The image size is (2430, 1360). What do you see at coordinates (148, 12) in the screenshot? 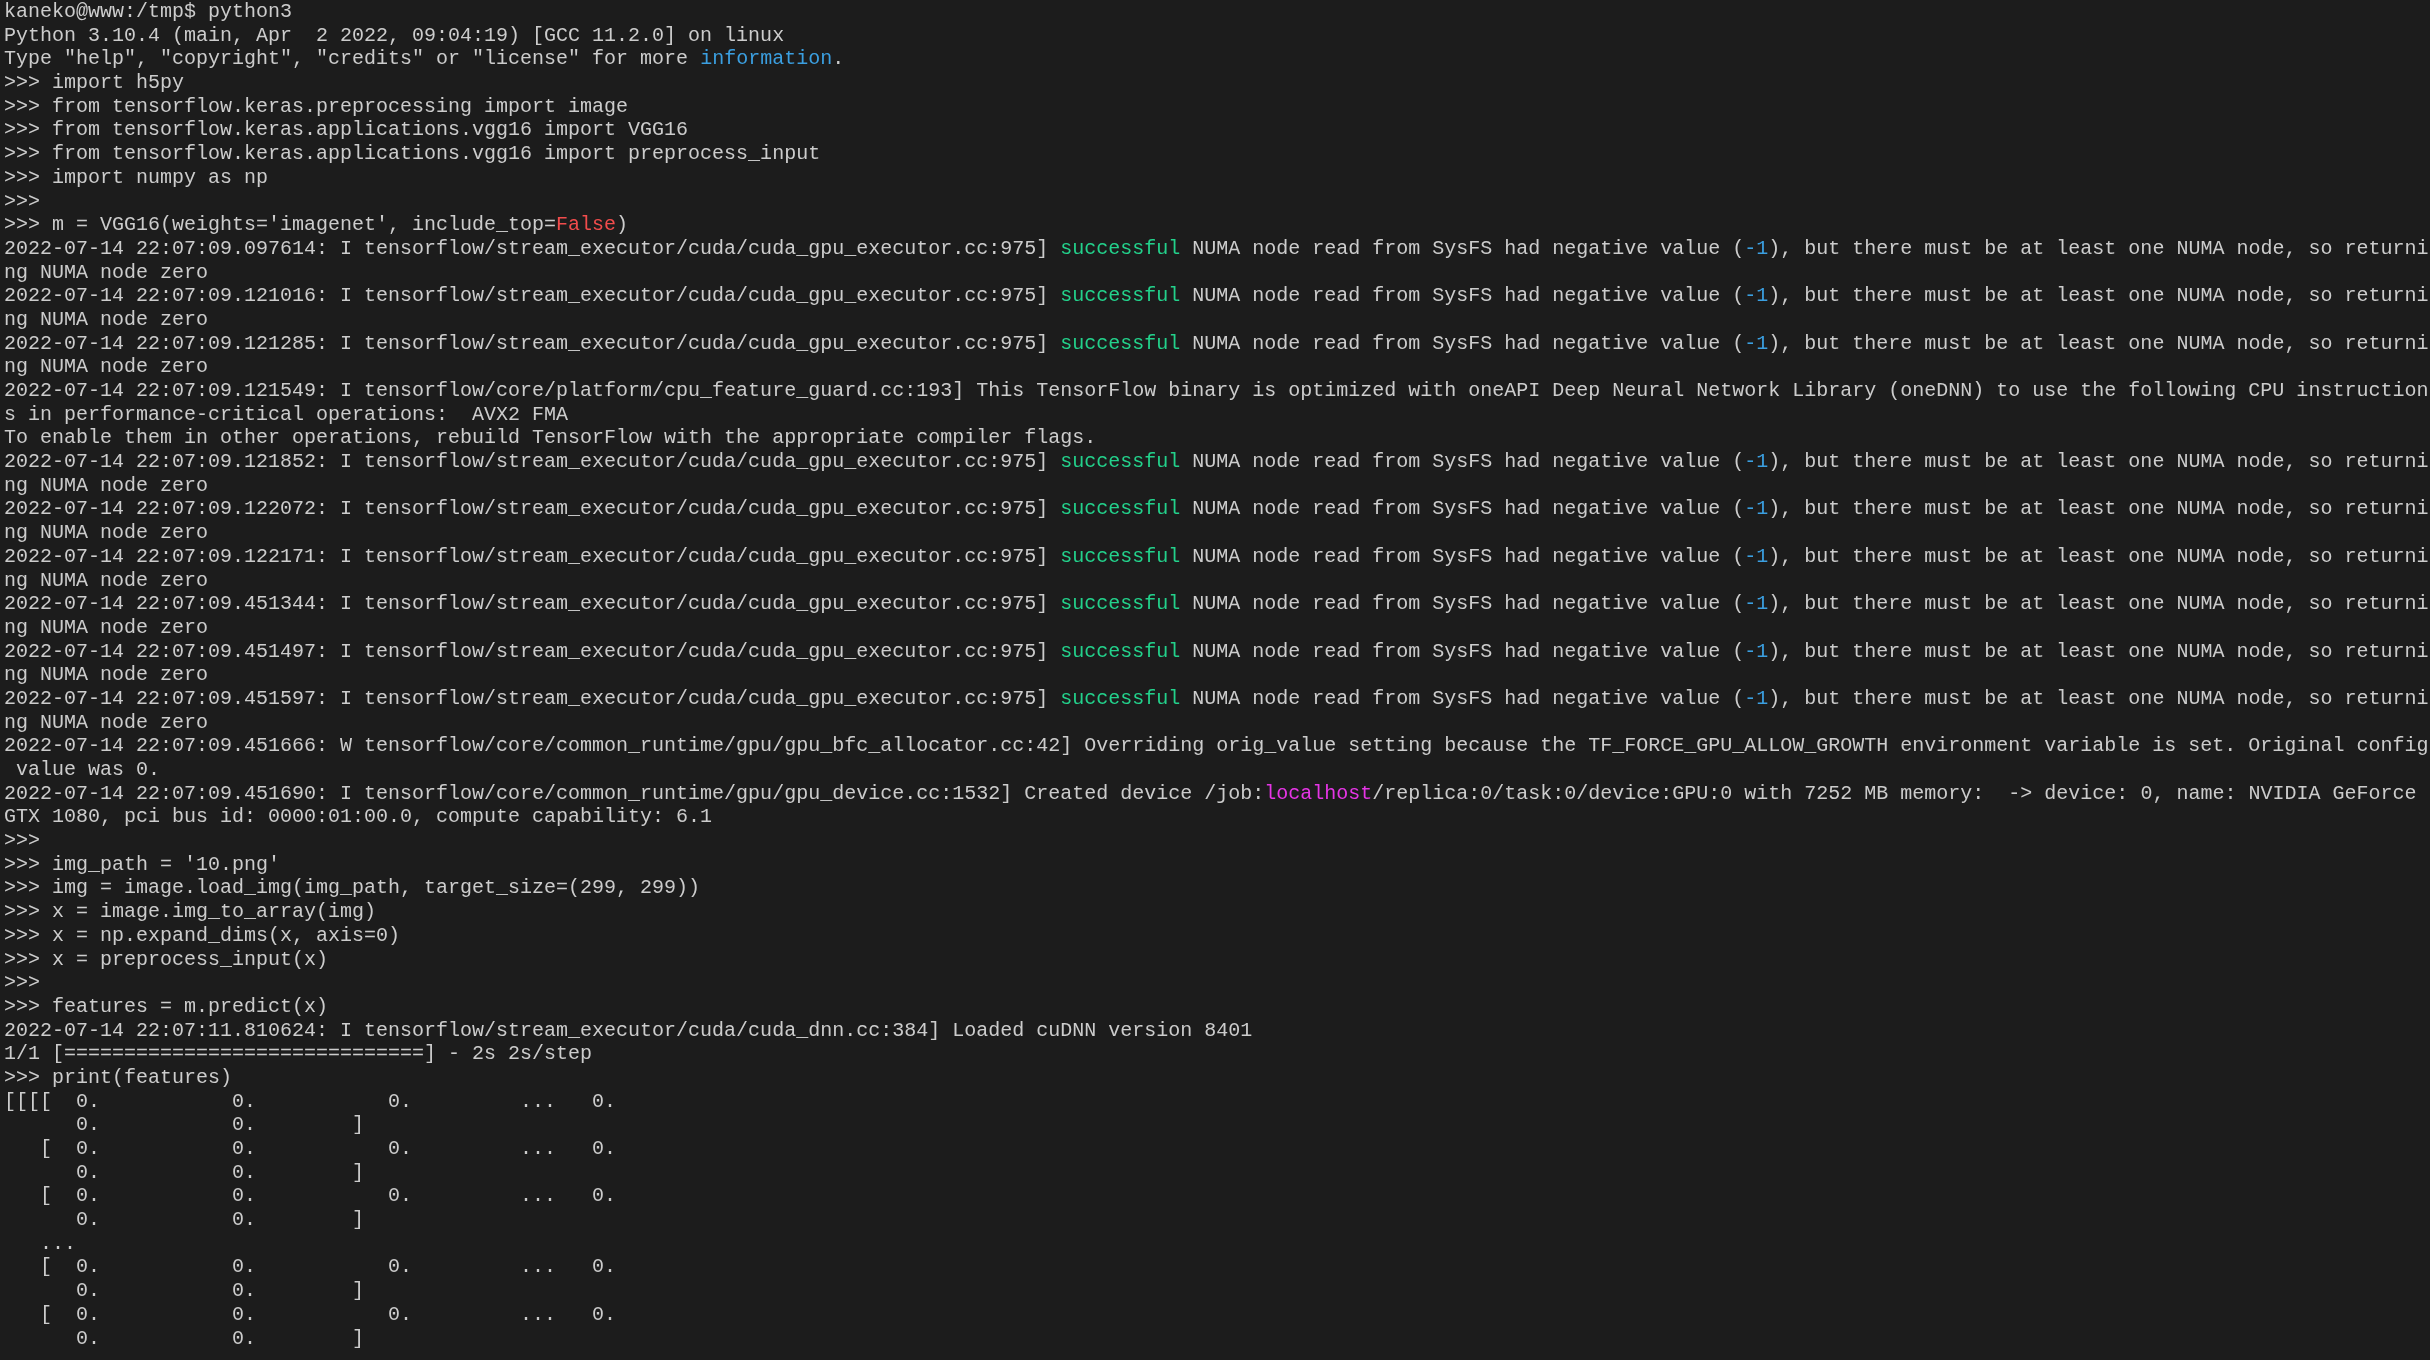
I see `terminal-line: kaneko@www:/tmp$ python3` at bounding box center [148, 12].